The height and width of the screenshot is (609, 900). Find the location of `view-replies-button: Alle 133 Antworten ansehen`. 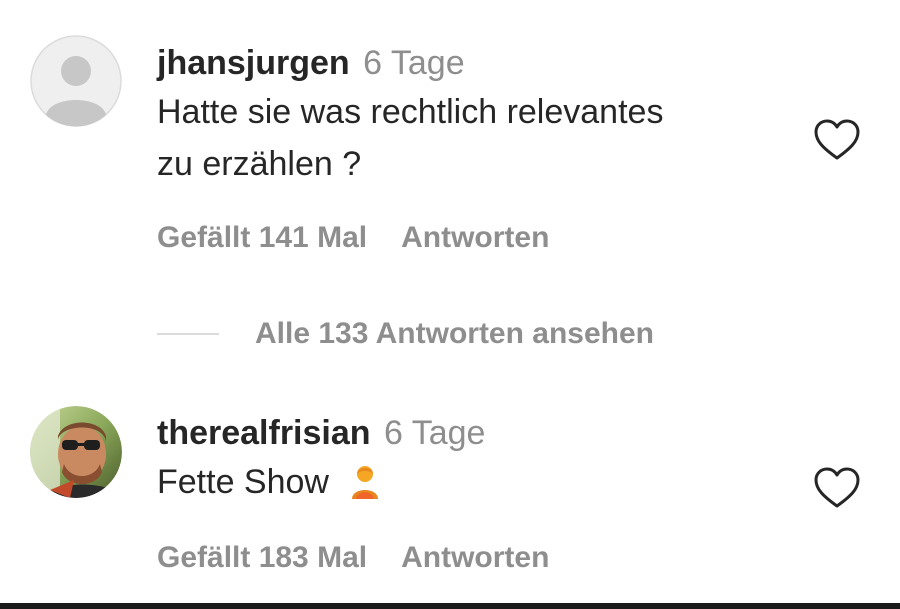

view-replies-button: Alle 133 Antworten ansehen is located at coordinates (405, 334).